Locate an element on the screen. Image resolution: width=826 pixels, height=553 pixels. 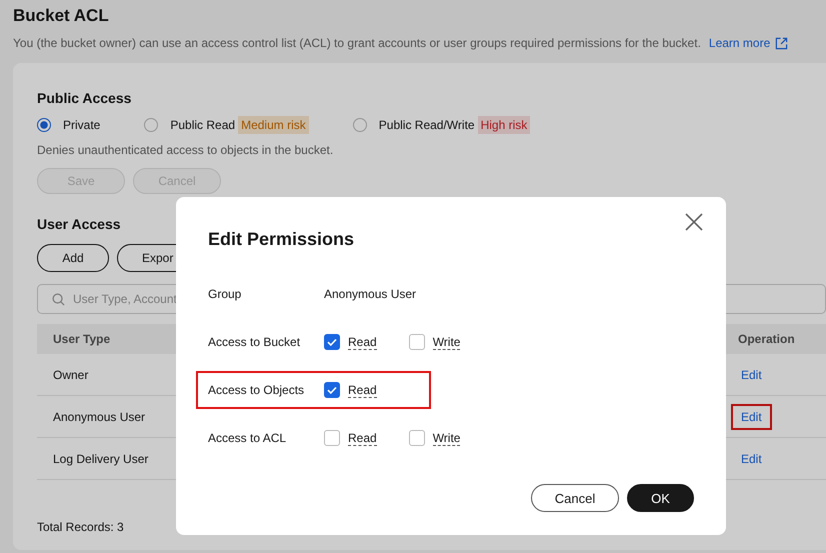
cancel-button: Cancel is located at coordinates (575, 498).